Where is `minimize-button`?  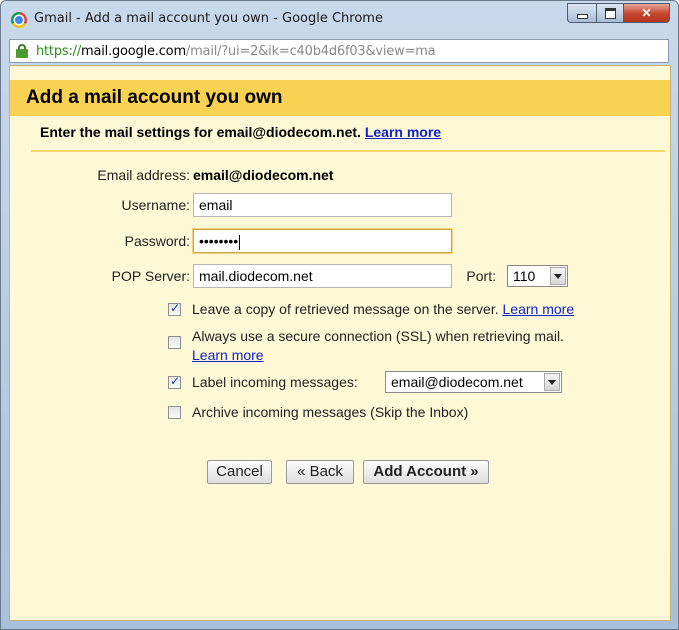 minimize-button is located at coordinates (581, 13).